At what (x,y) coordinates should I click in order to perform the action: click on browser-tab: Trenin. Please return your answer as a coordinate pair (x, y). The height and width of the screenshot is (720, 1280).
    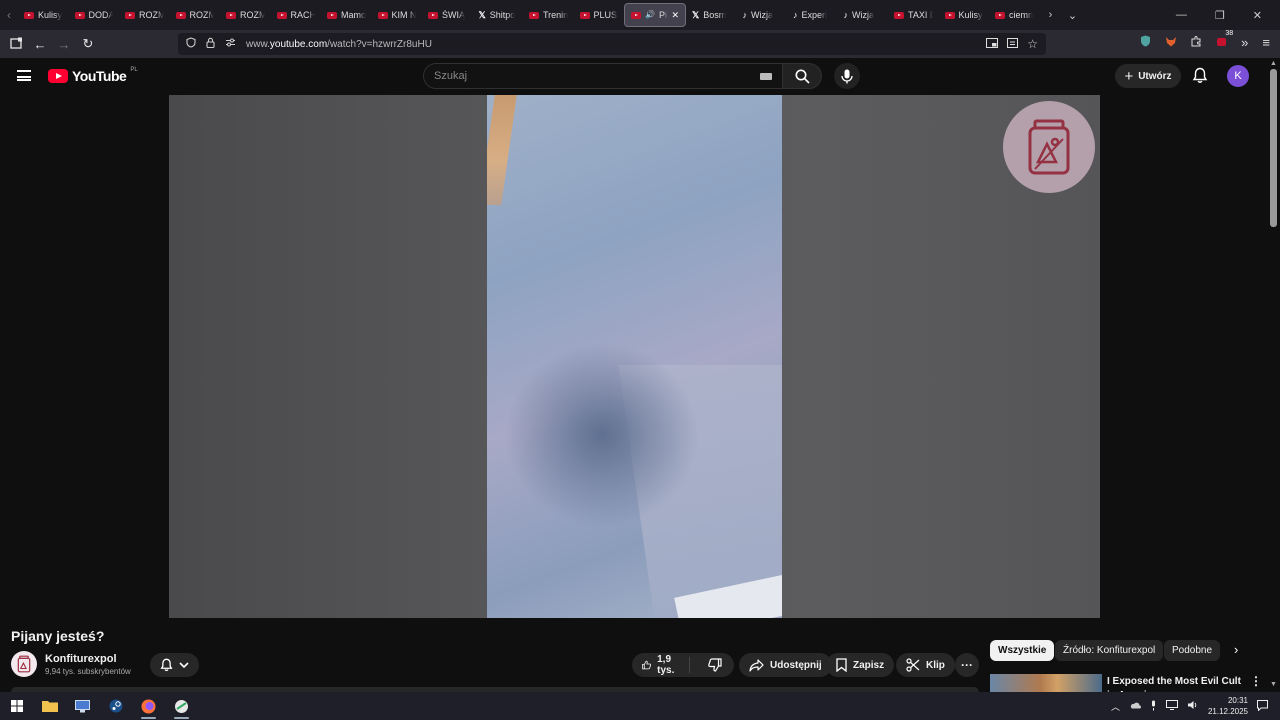
    Looking at the image, I should click on (548, 15).